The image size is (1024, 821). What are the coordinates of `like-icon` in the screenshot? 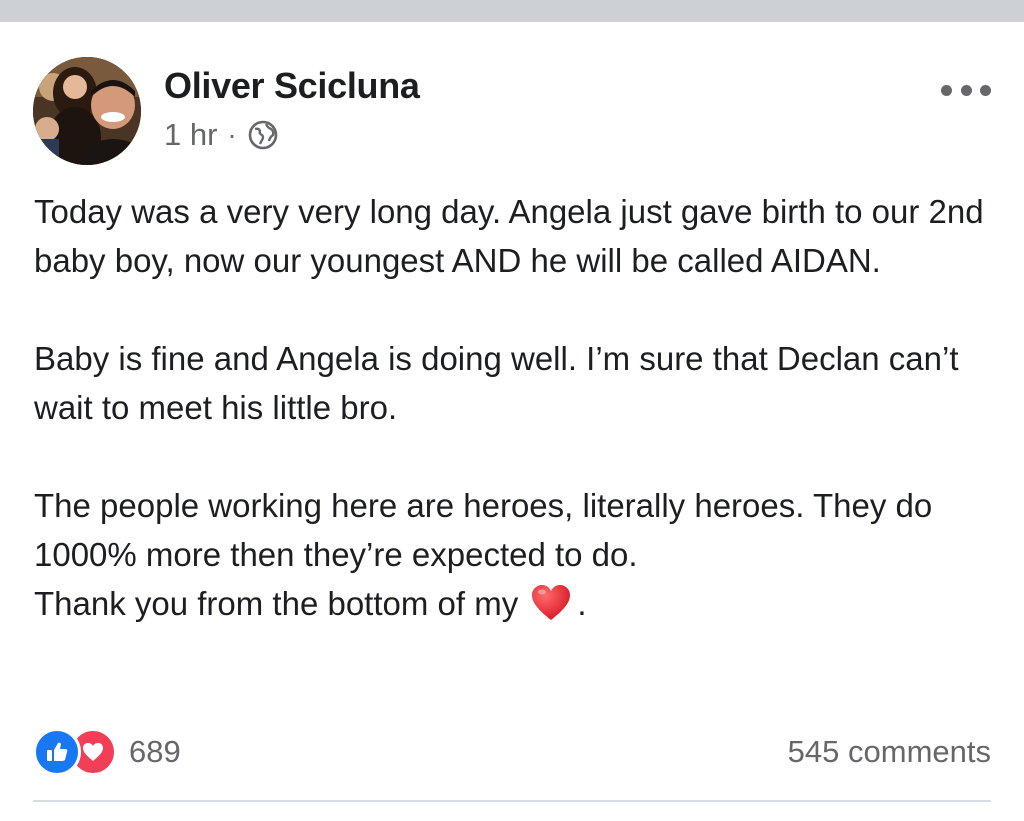 It's located at (57, 752).